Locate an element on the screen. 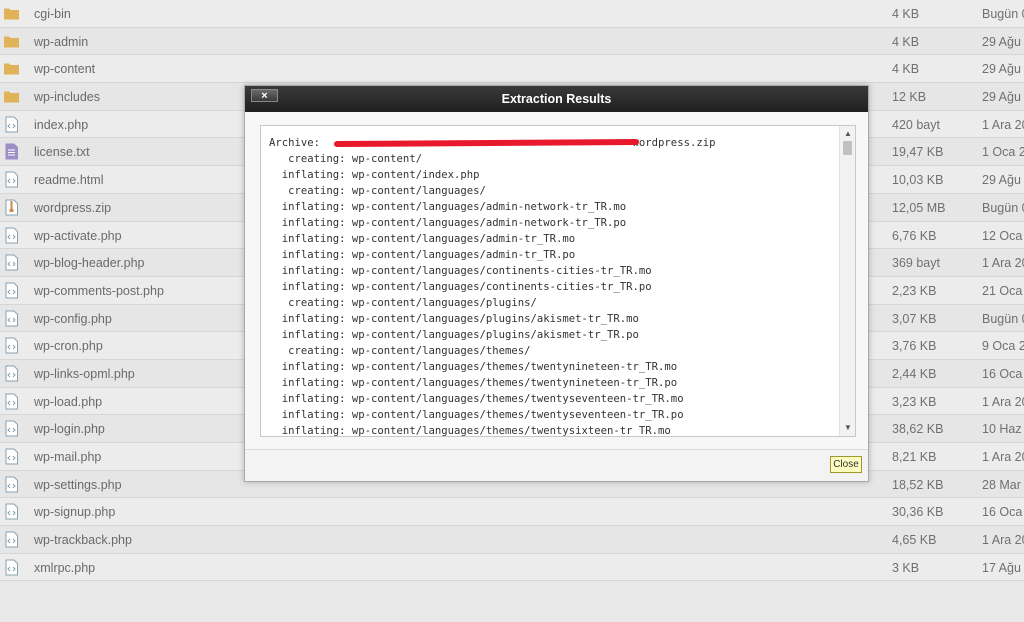  file-size: 3,76 KB is located at coordinates (914, 346).